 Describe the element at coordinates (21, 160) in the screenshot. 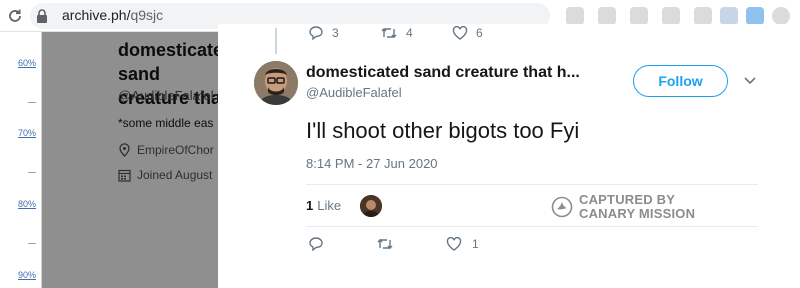

I see `scroll-gutter: 60% 70% 80% 90%` at that location.